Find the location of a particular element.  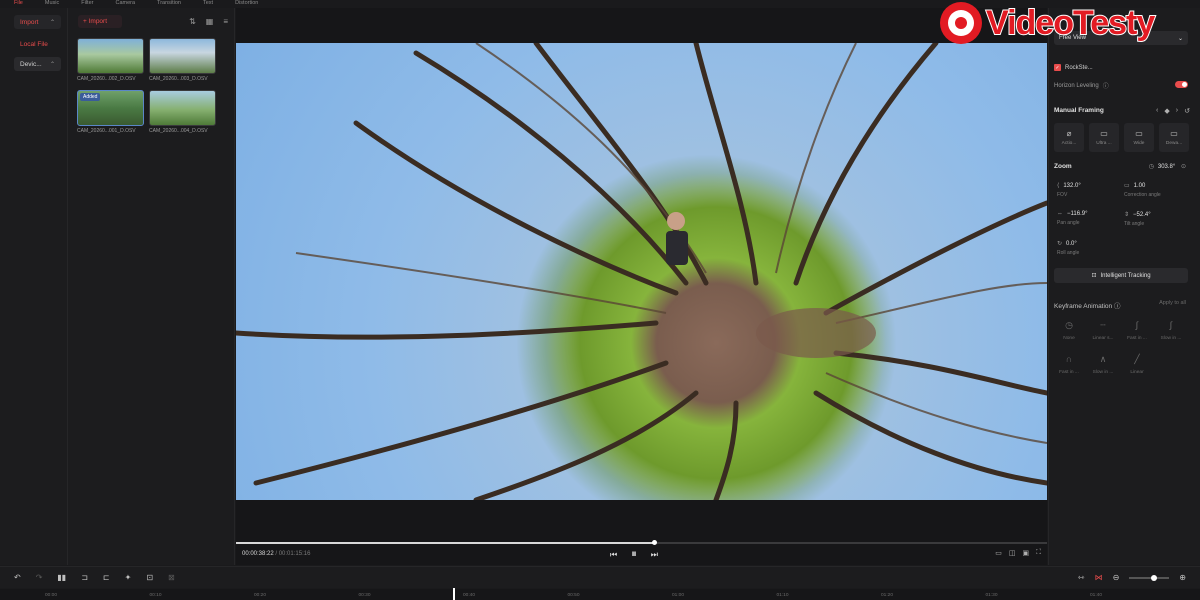

sidebar-item-device: Devic... ⌃ is located at coordinates (37, 64).